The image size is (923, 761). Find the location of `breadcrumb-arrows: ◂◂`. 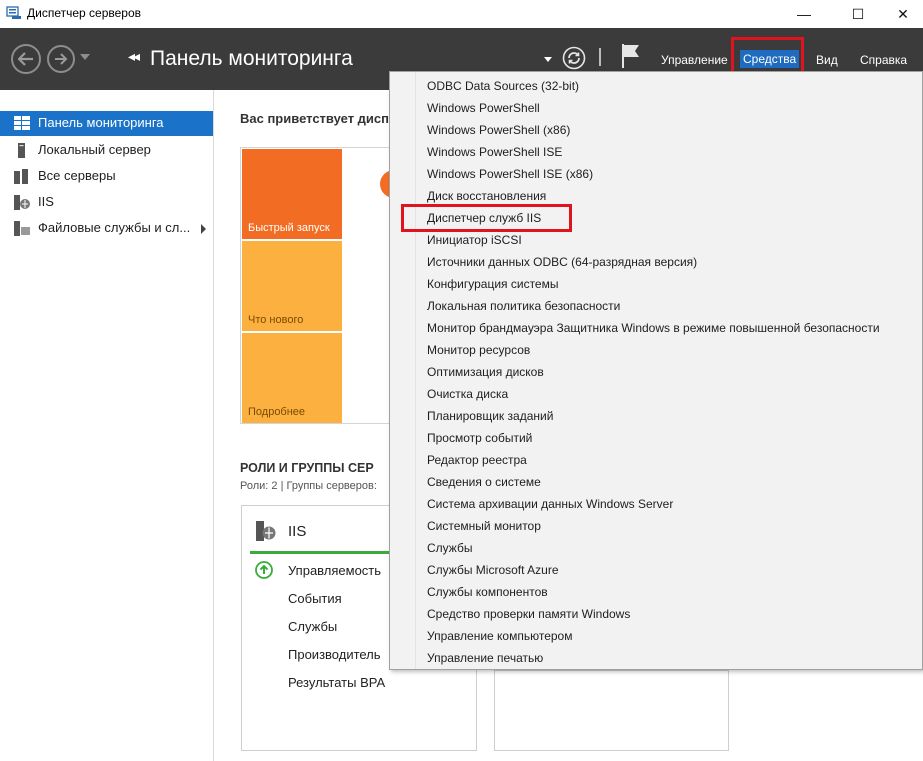

breadcrumb-arrows: ◂◂ is located at coordinates (134, 56).